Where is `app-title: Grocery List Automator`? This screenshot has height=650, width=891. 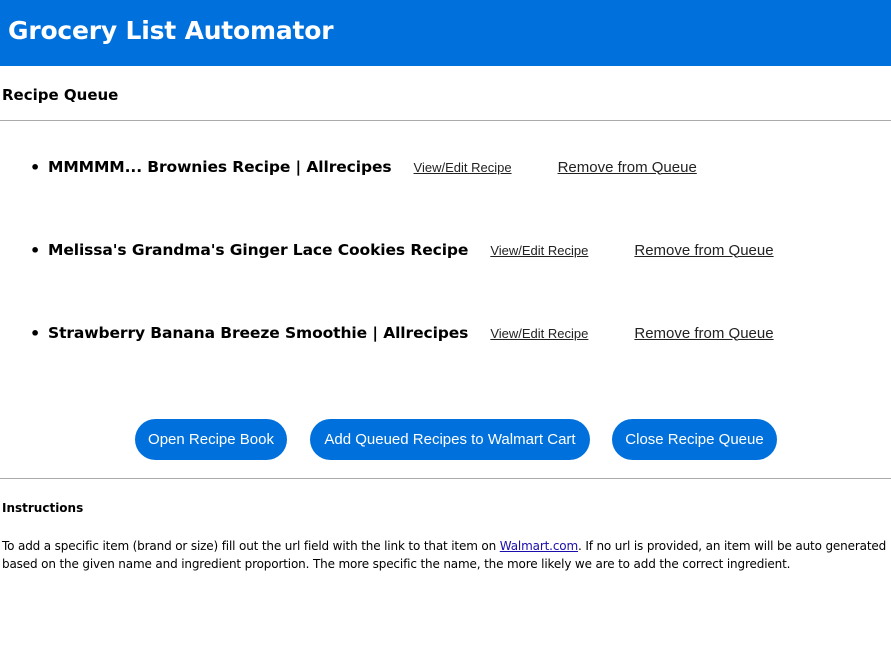
app-title: Grocery List Automator is located at coordinates (171, 30).